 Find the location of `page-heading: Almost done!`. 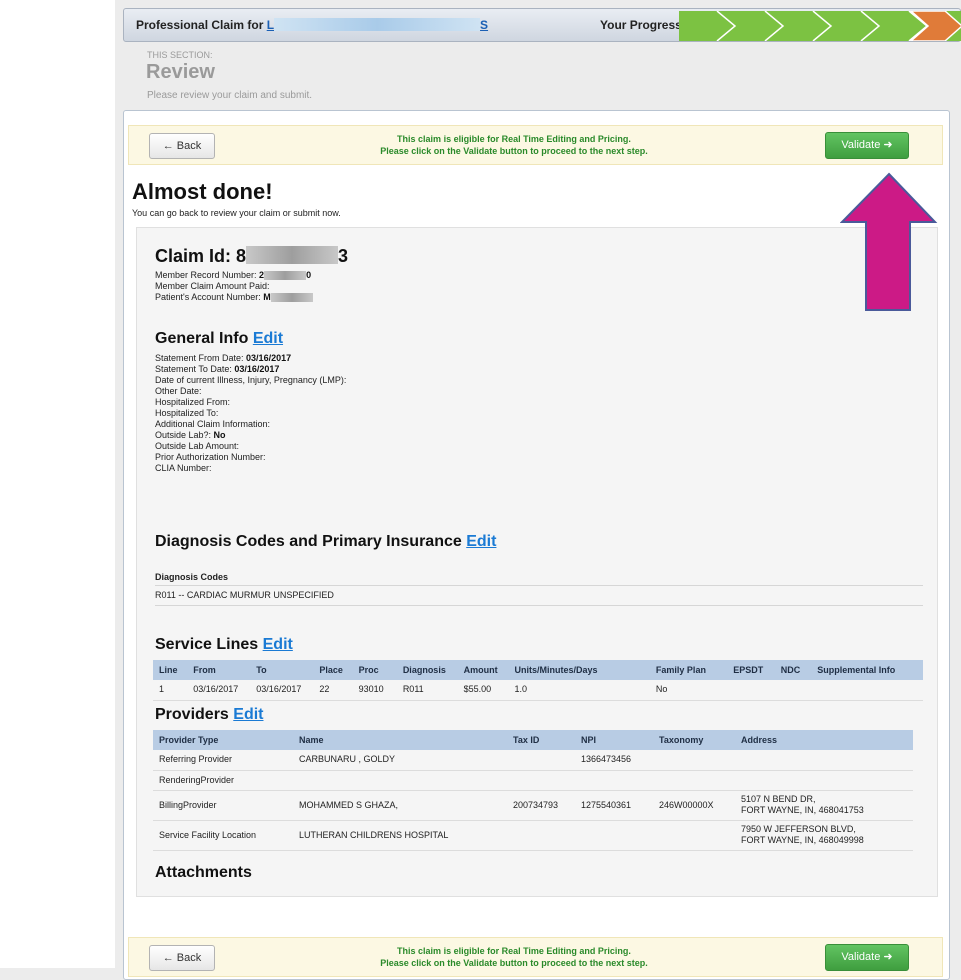

page-heading: Almost done! is located at coordinates (202, 191).